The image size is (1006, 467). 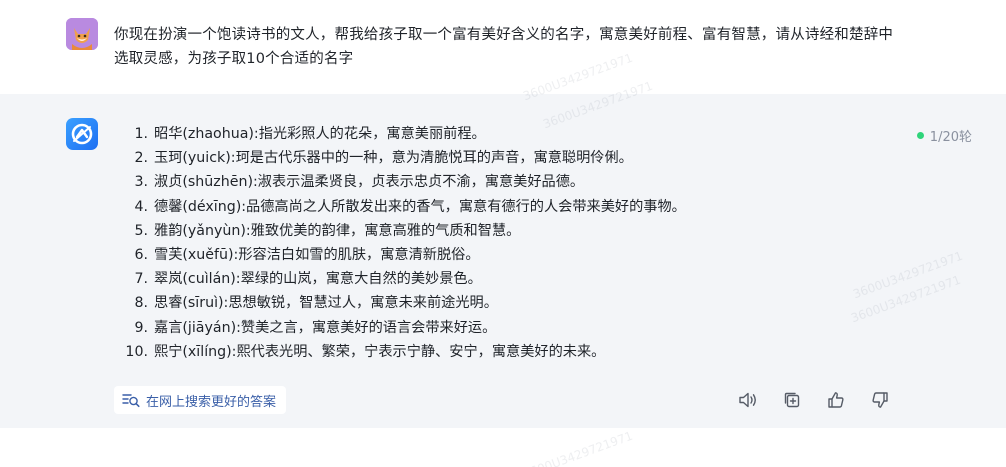 I want to click on list-item: 8. 思睿(sīruì):思想敏锐，智慧过人，寓意未来前途光明。, so click(x=504, y=303).